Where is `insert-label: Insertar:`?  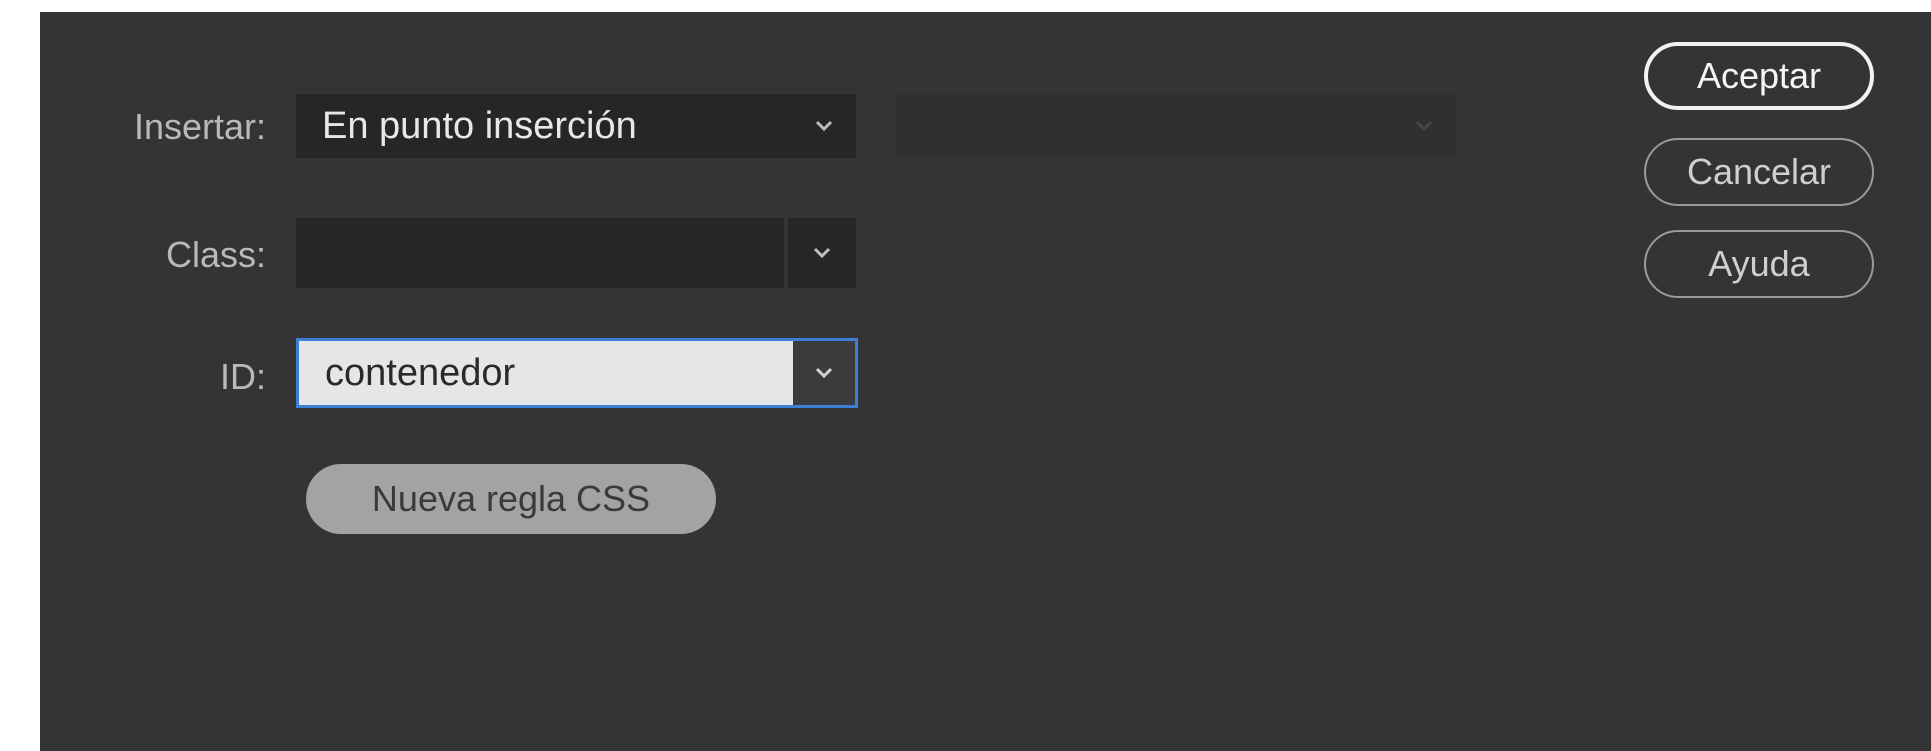
insert-label: Insertar: is located at coordinates (199, 126).